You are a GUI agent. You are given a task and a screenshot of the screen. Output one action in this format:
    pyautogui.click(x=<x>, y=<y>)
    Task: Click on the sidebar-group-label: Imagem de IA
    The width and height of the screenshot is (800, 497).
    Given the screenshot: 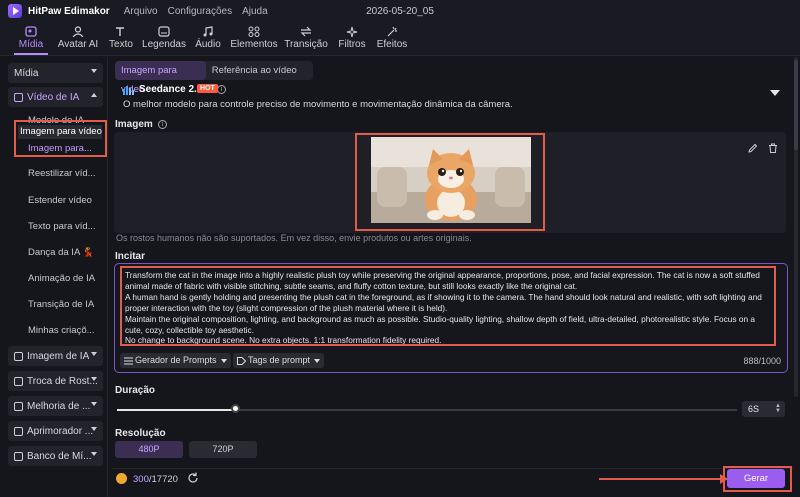 What is the action you would take?
    pyautogui.click(x=58, y=356)
    